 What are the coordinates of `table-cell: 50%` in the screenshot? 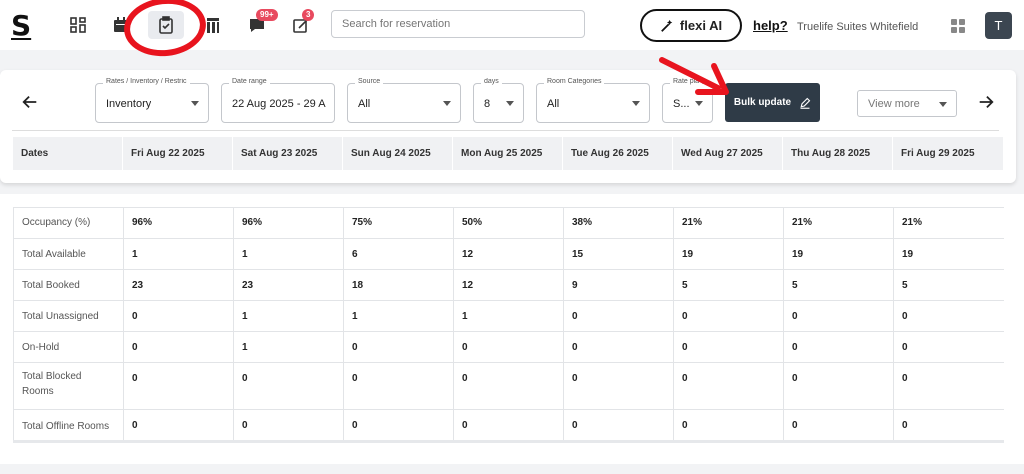 It's located at (508, 222).